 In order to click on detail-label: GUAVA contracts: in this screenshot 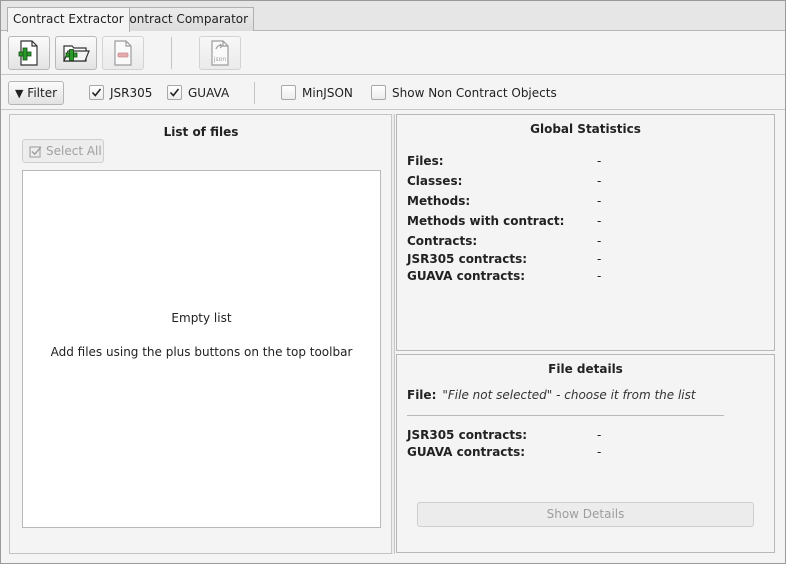, I will do `click(466, 452)`.